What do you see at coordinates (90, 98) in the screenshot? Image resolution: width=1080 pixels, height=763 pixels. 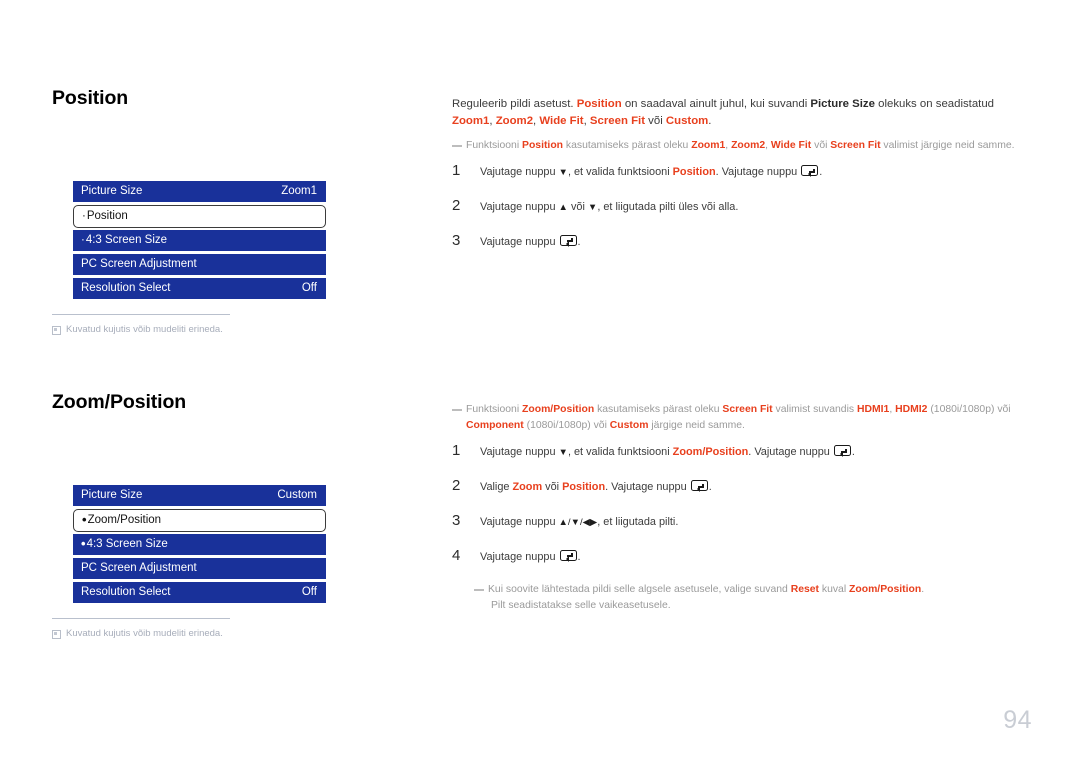 I see `page-title-position: Position` at bounding box center [90, 98].